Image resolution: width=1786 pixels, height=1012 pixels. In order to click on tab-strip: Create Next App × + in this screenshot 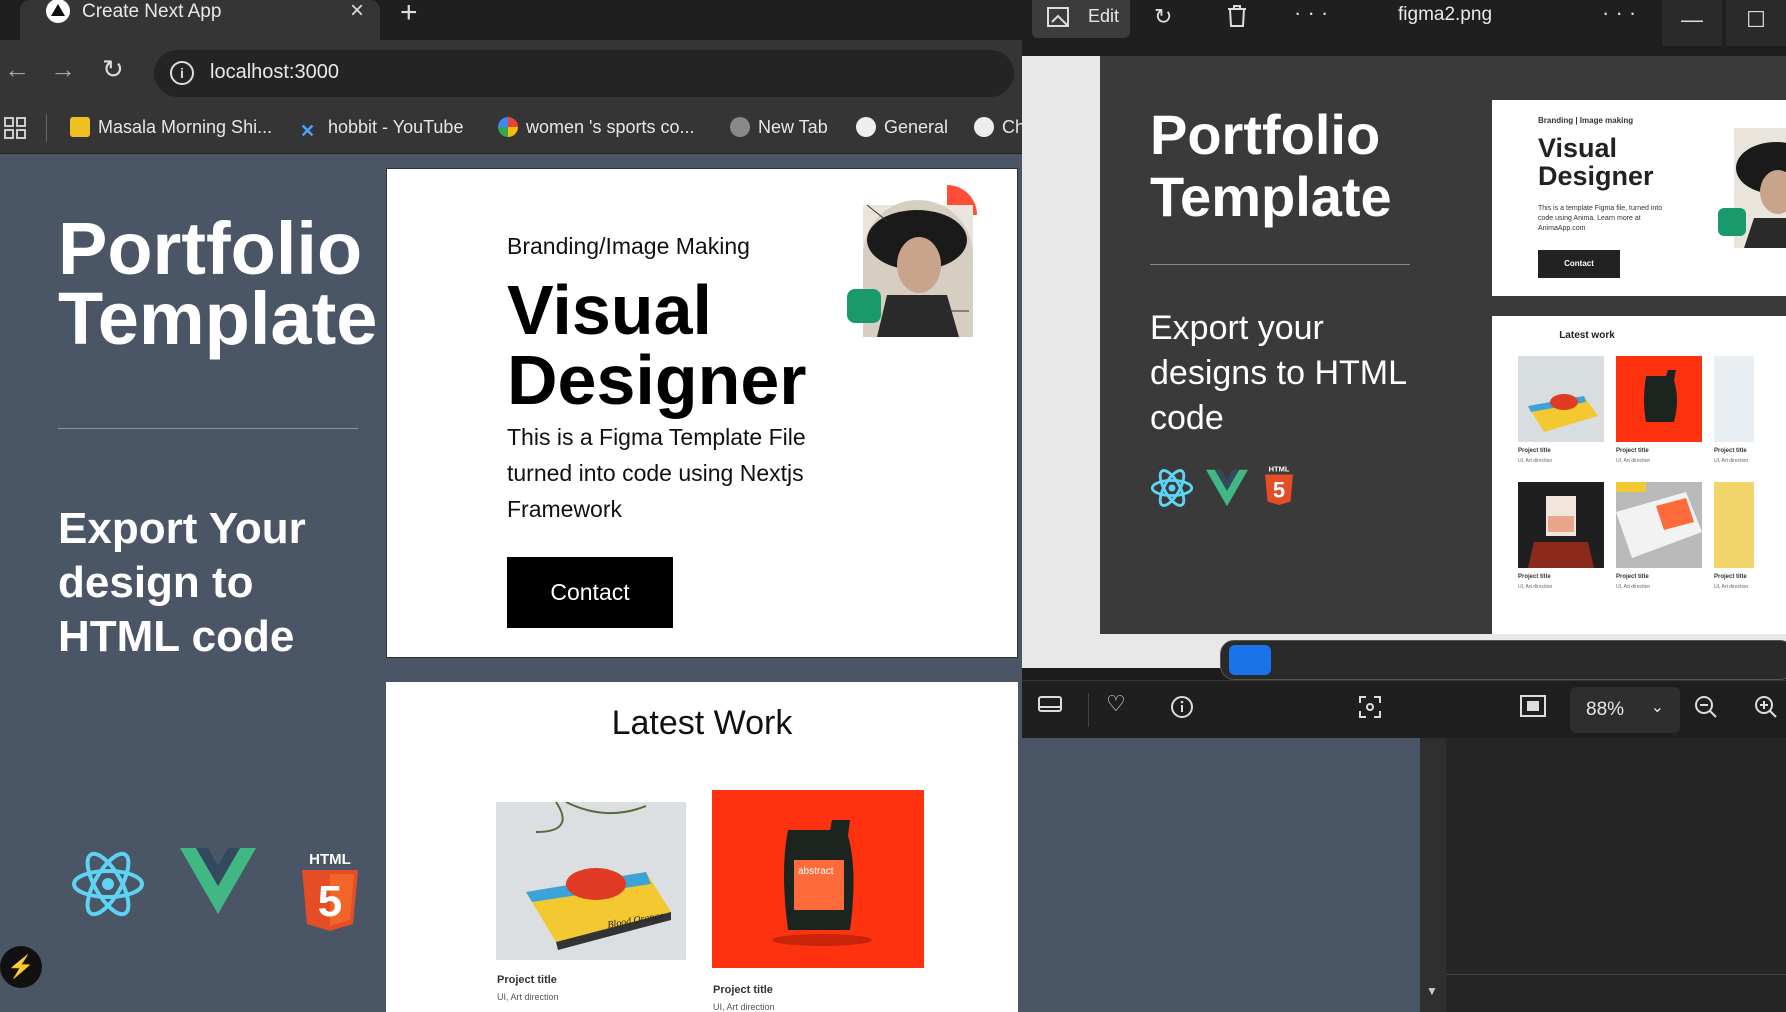, I will do `click(511, 20)`.